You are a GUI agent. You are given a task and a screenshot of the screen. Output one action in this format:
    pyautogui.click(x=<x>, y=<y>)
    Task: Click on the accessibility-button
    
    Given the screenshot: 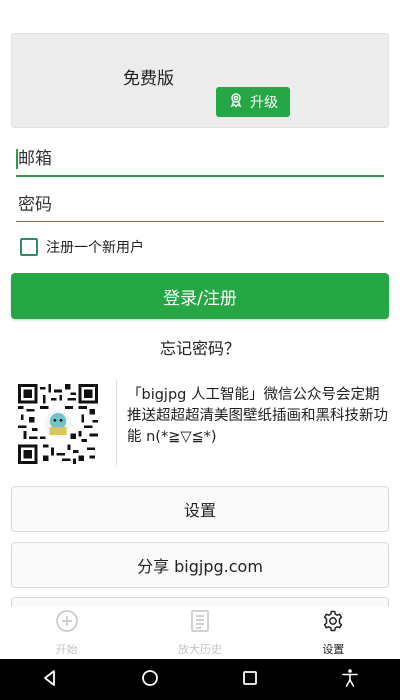 What is the action you would take?
    pyautogui.click(x=350, y=680)
    